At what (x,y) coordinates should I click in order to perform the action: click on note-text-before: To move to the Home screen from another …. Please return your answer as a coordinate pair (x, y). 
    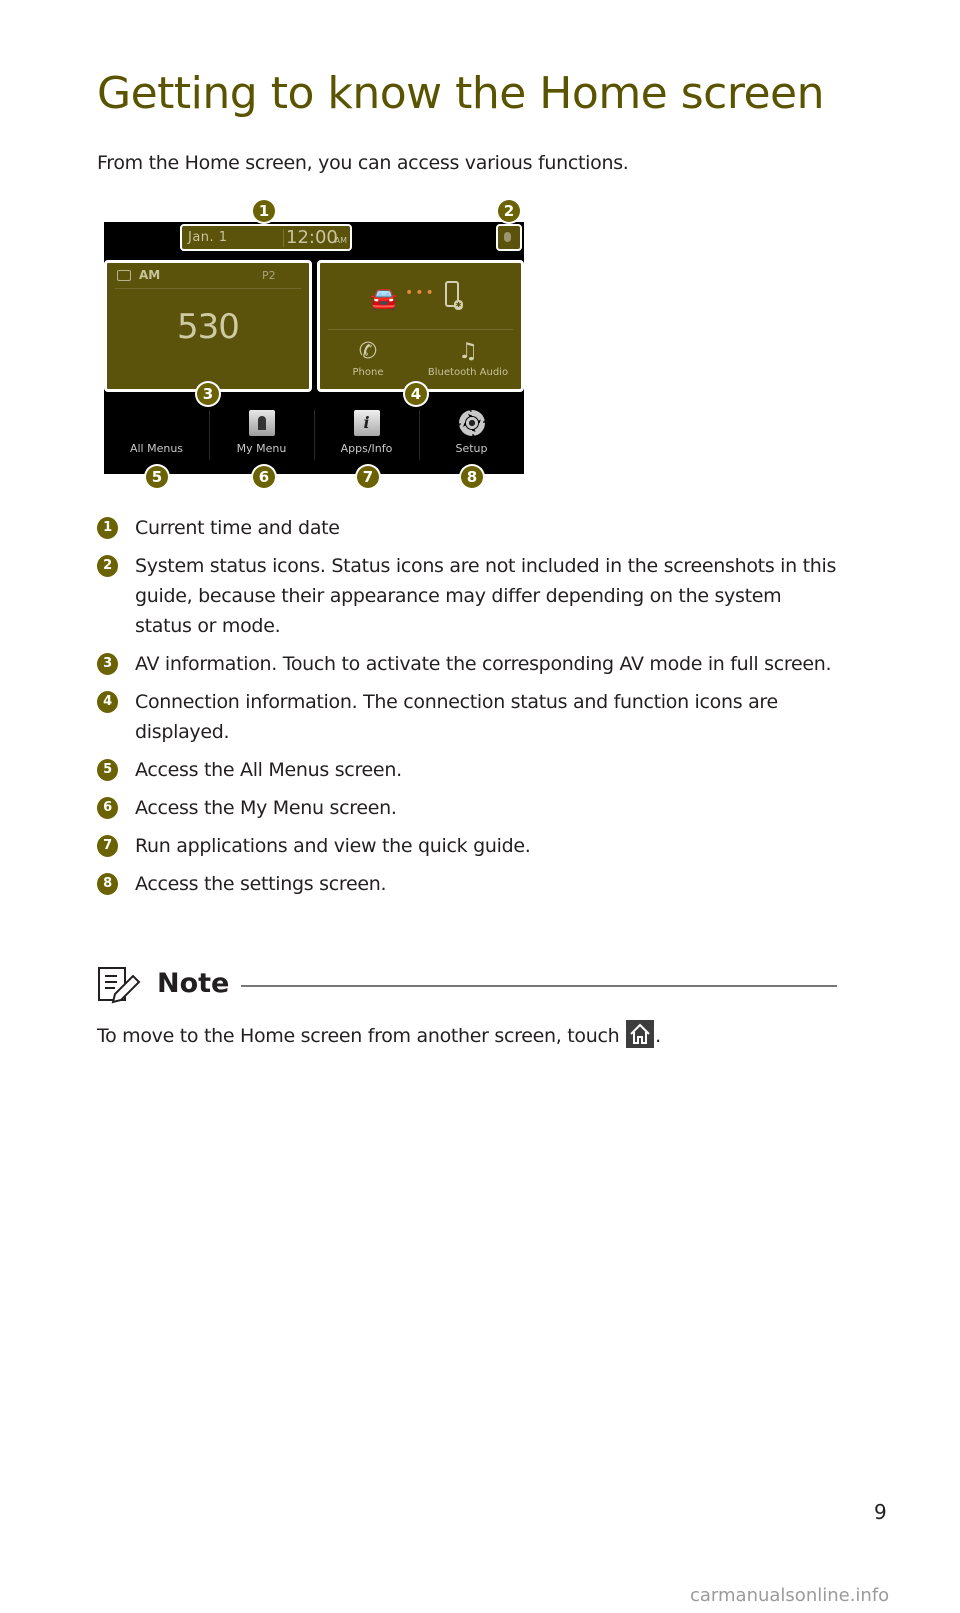
    Looking at the image, I should click on (361, 1036).